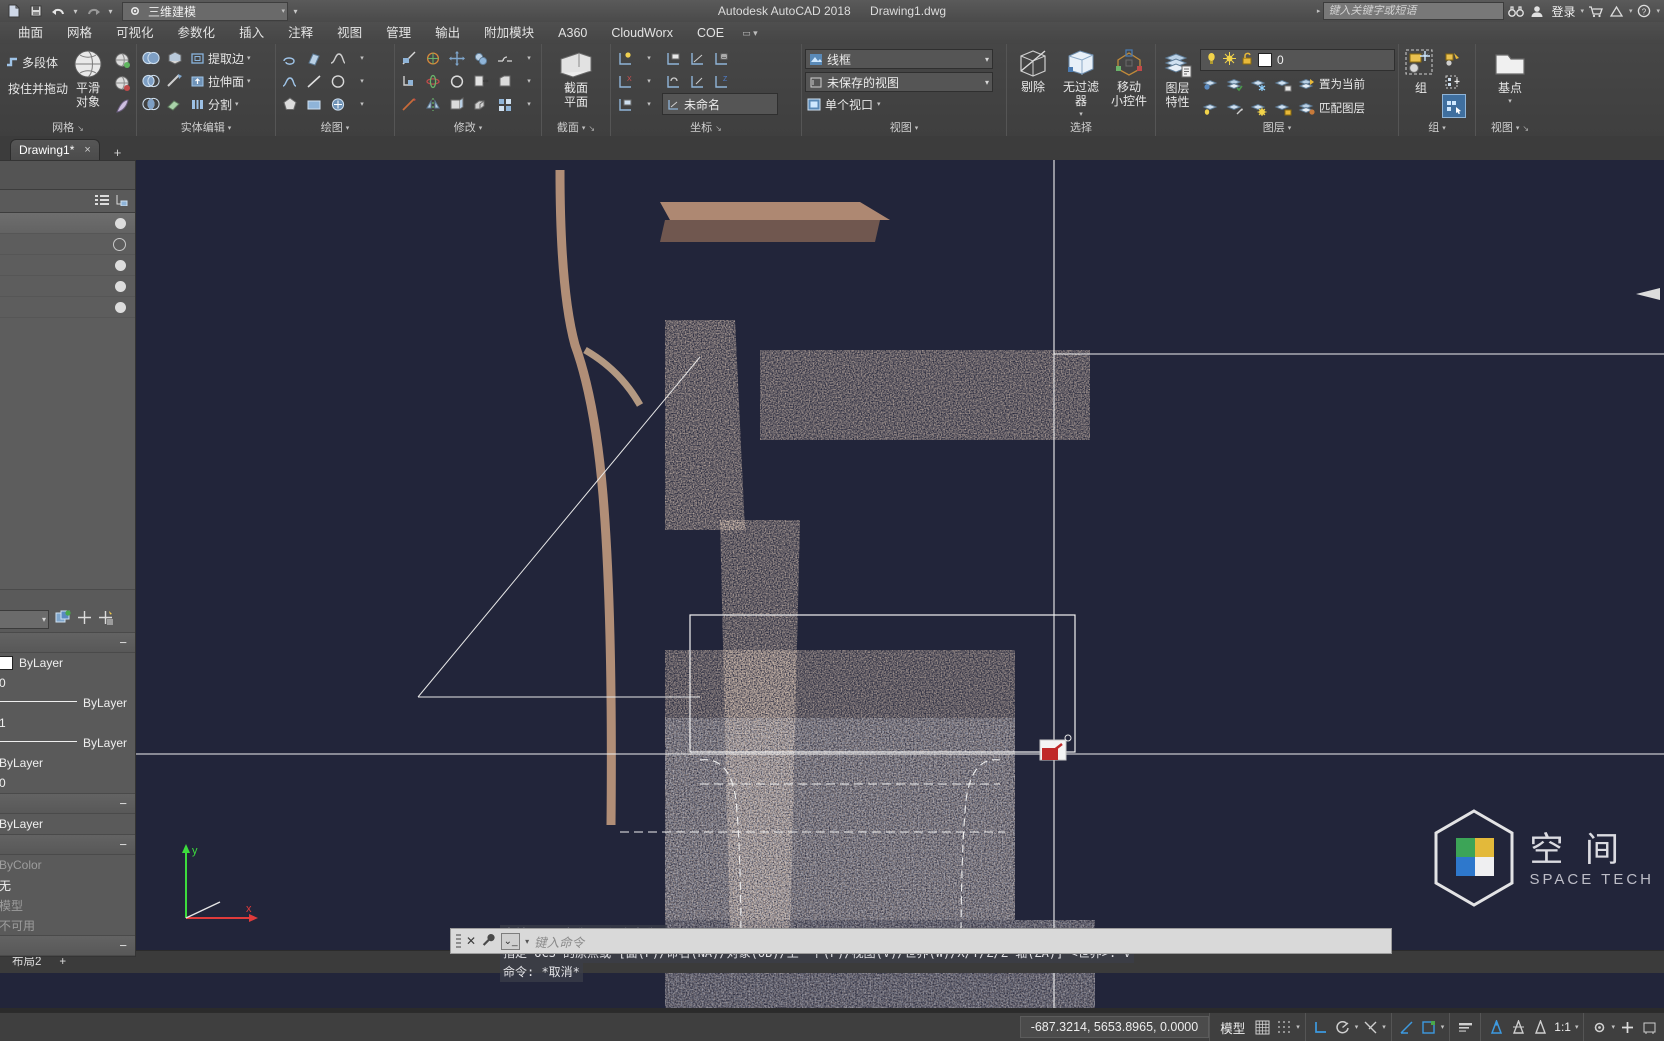 This screenshot has width=1664, height=1041. Describe the element at coordinates (1599, 1027) in the screenshot. I see `workspace-gear-icon` at that location.